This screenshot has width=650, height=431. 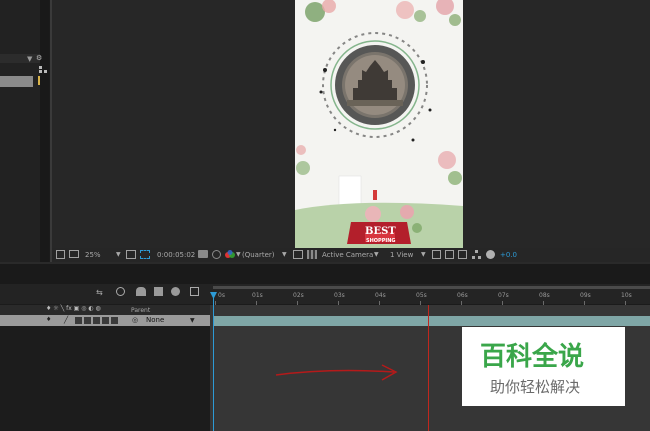 What do you see at coordinates (74, 254) in the screenshot?
I see `monitor-icon` at bounding box center [74, 254].